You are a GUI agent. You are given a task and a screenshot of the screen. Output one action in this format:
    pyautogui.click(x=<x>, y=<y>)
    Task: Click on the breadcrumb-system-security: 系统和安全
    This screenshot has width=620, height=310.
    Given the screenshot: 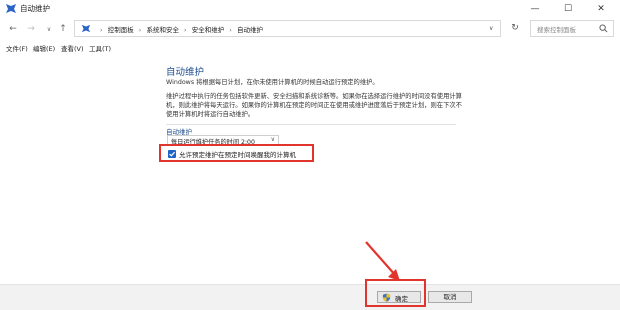 What is the action you would take?
    pyautogui.click(x=162, y=30)
    